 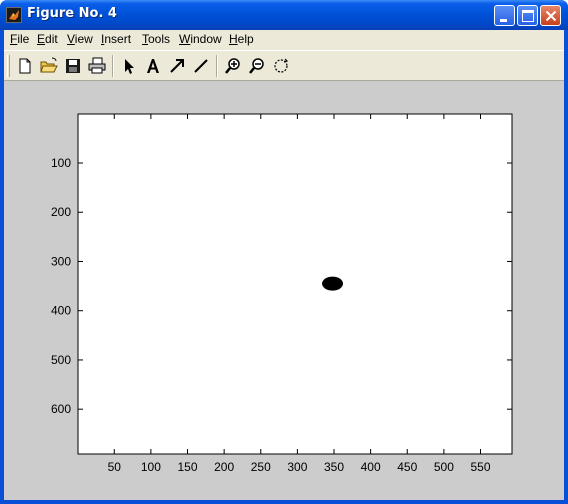 I want to click on print-icon, so click(x=97, y=65).